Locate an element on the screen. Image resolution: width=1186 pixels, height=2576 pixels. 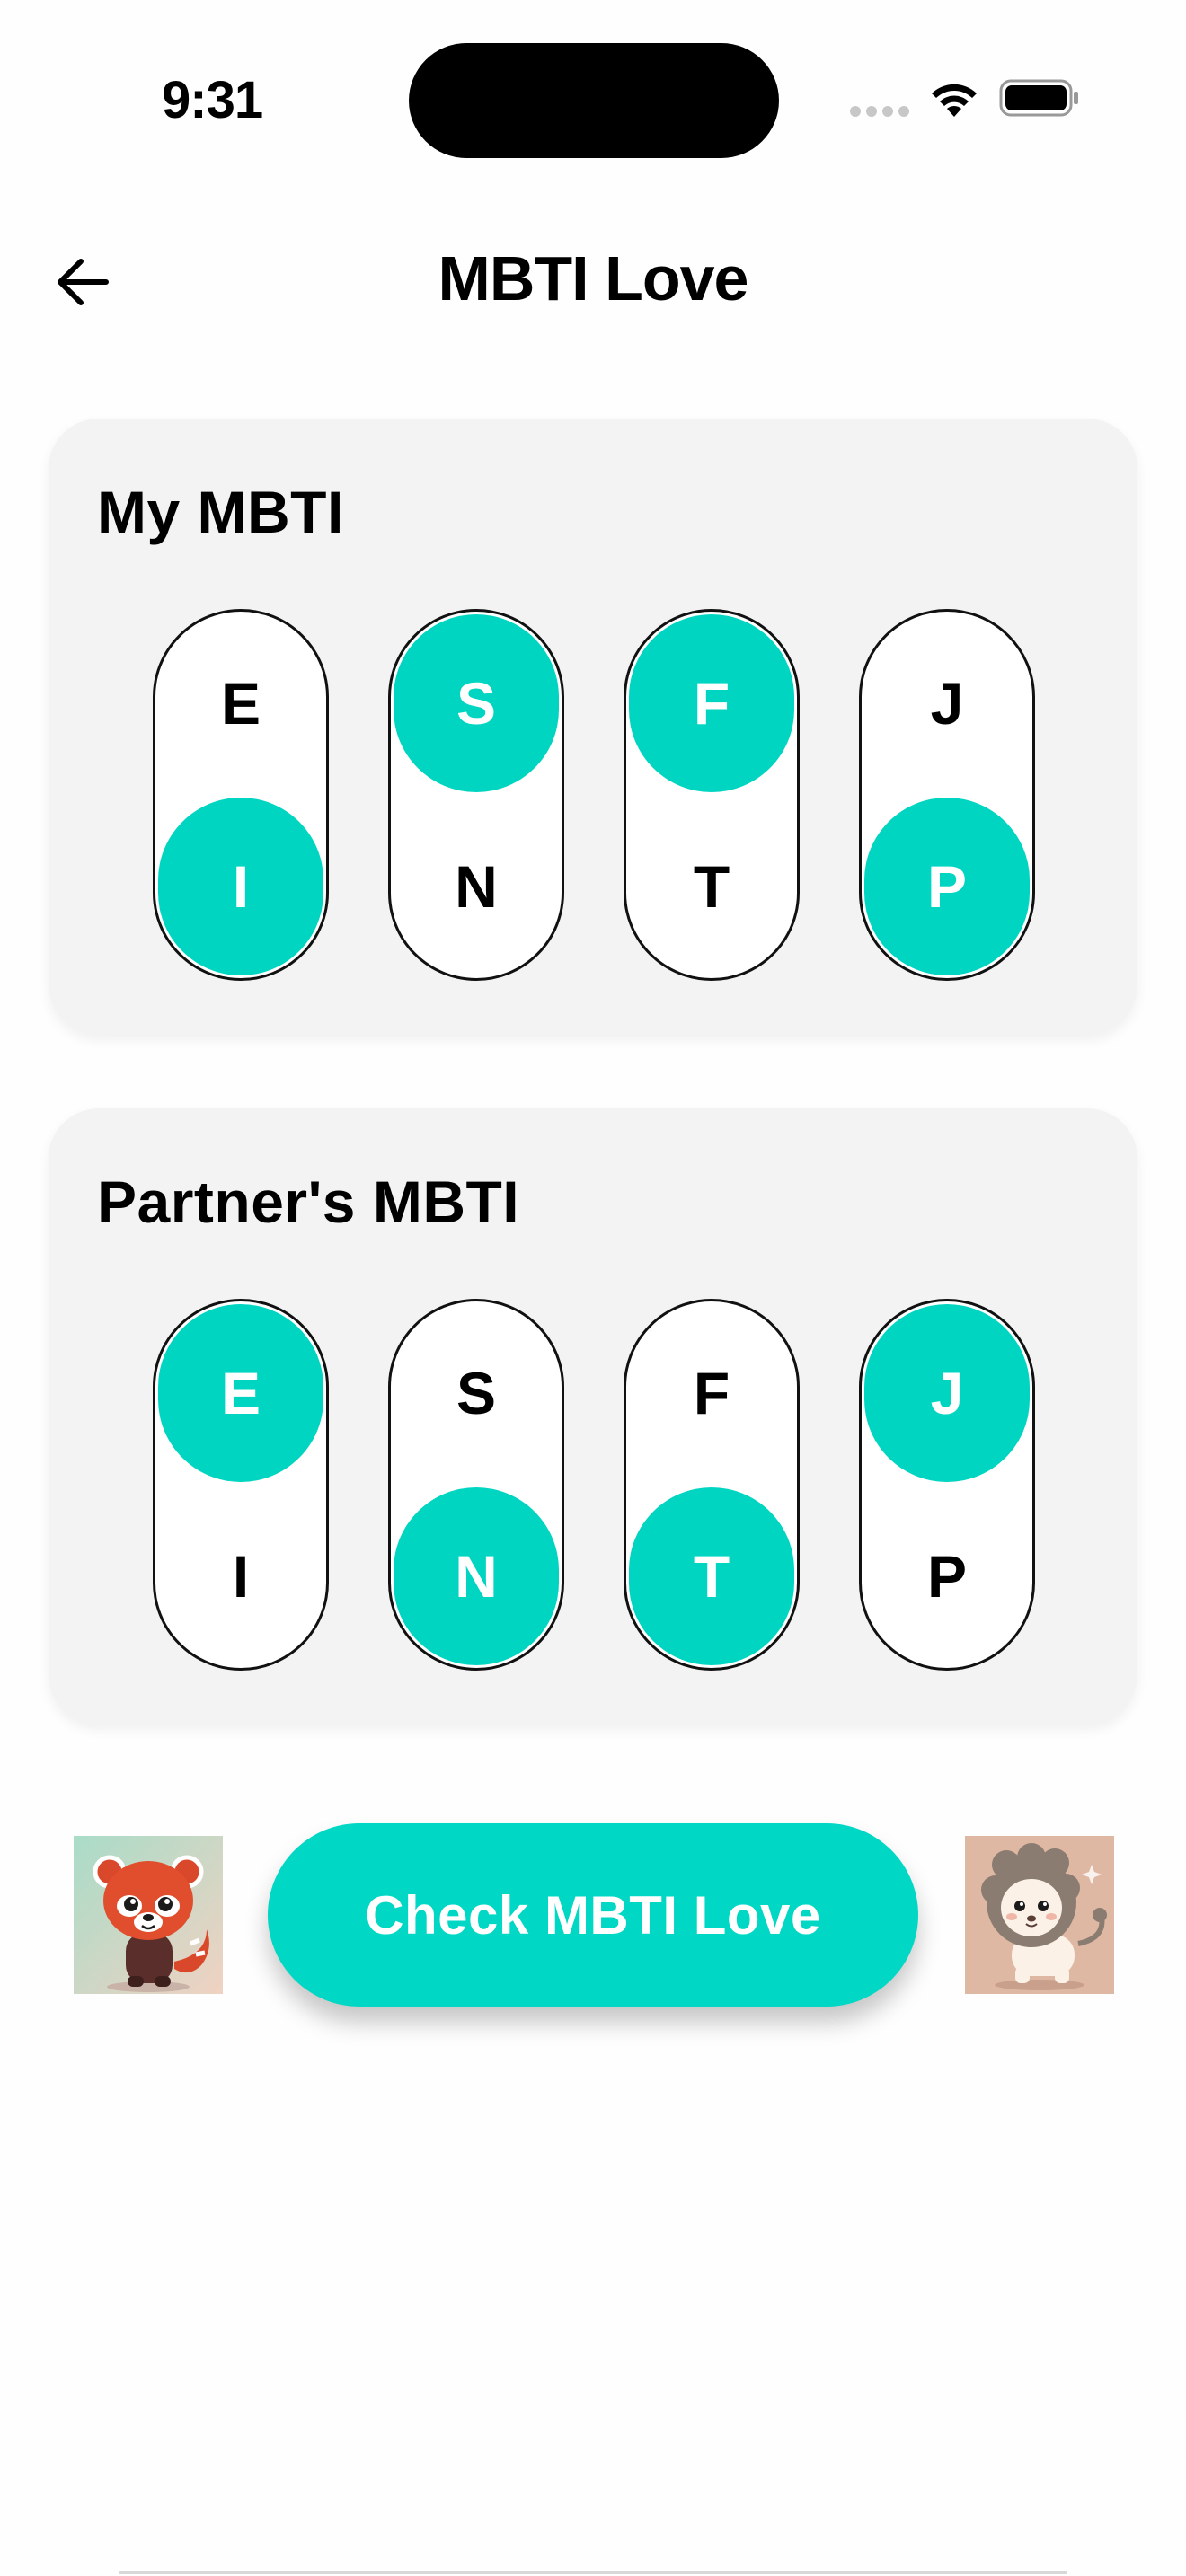
home-indicator is located at coordinates (593, 2572).